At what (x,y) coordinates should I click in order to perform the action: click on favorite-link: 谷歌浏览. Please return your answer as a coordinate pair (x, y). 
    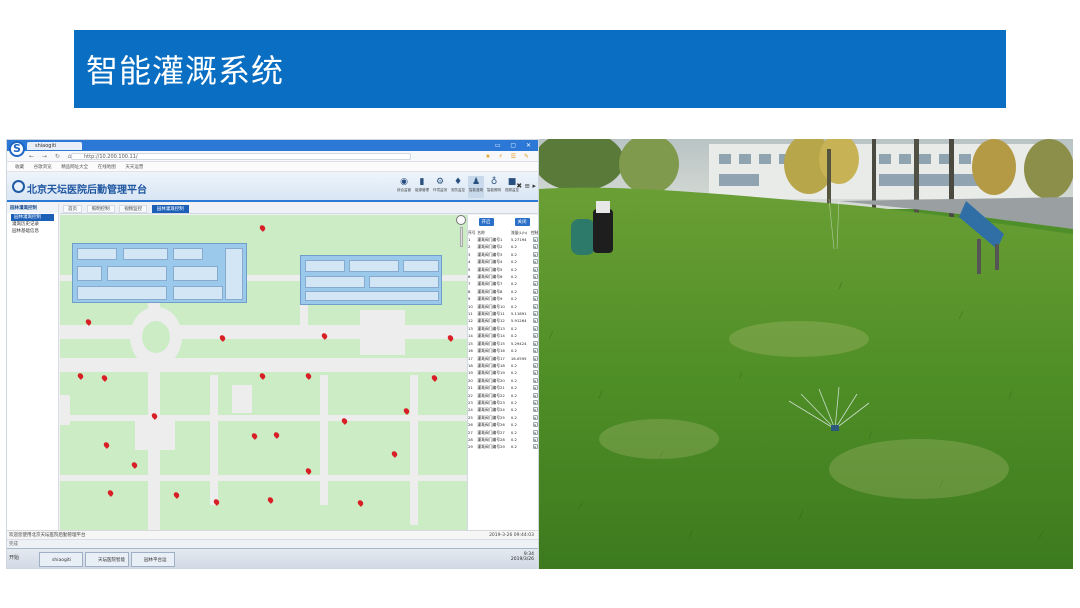
    Looking at the image, I should click on (43, 167).